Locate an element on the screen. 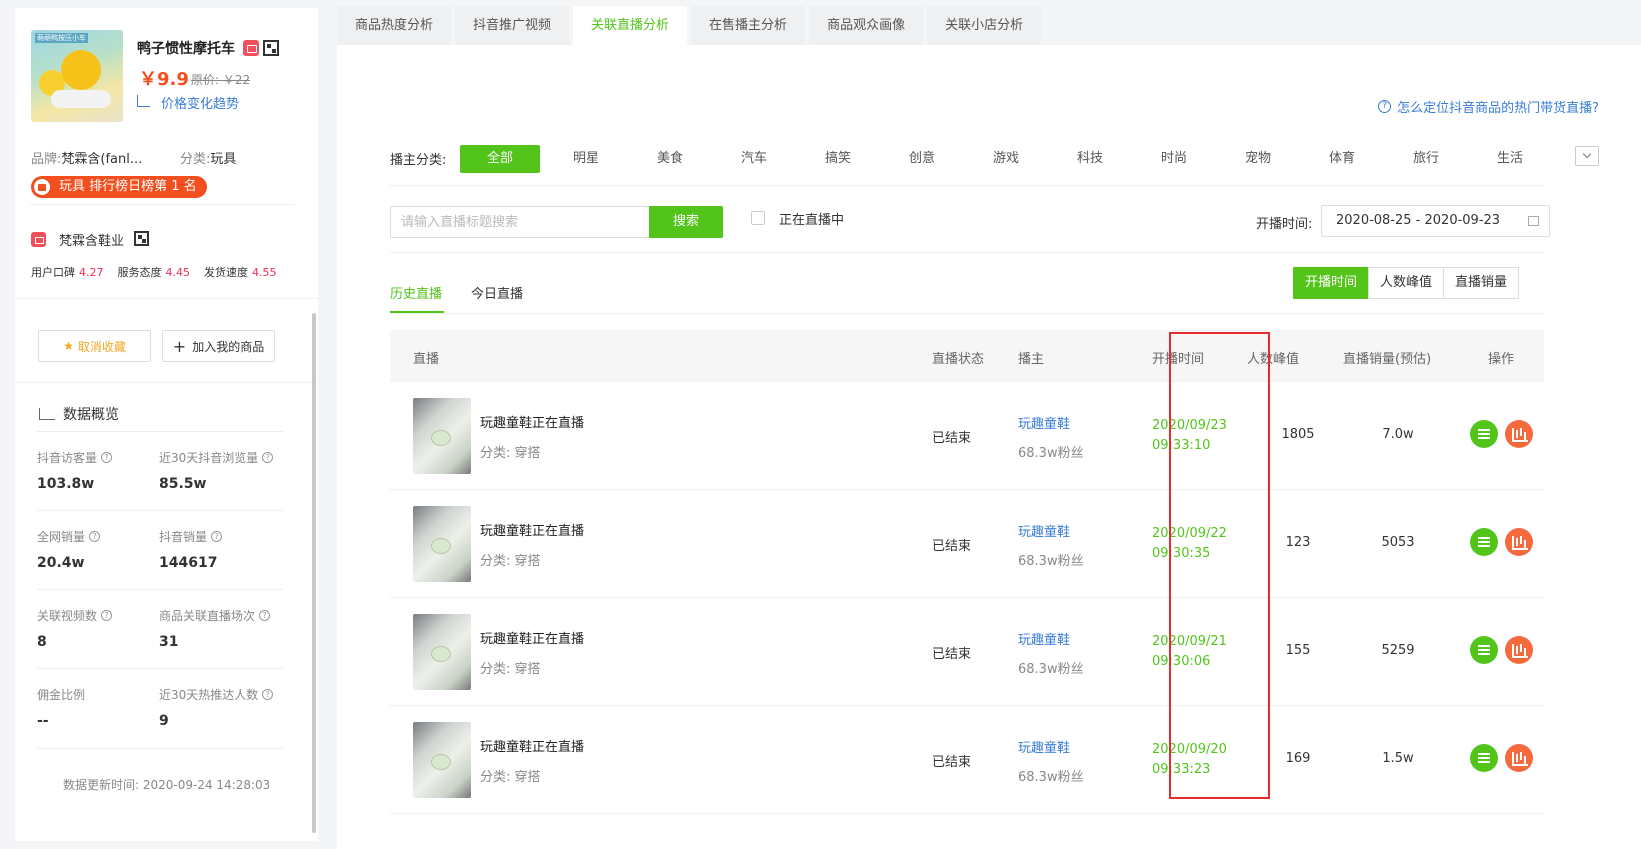 The height and width of the screenshot is (849, 1641). product-title: 鸭子惯性摩托车 is located at coordinates (186, 49).